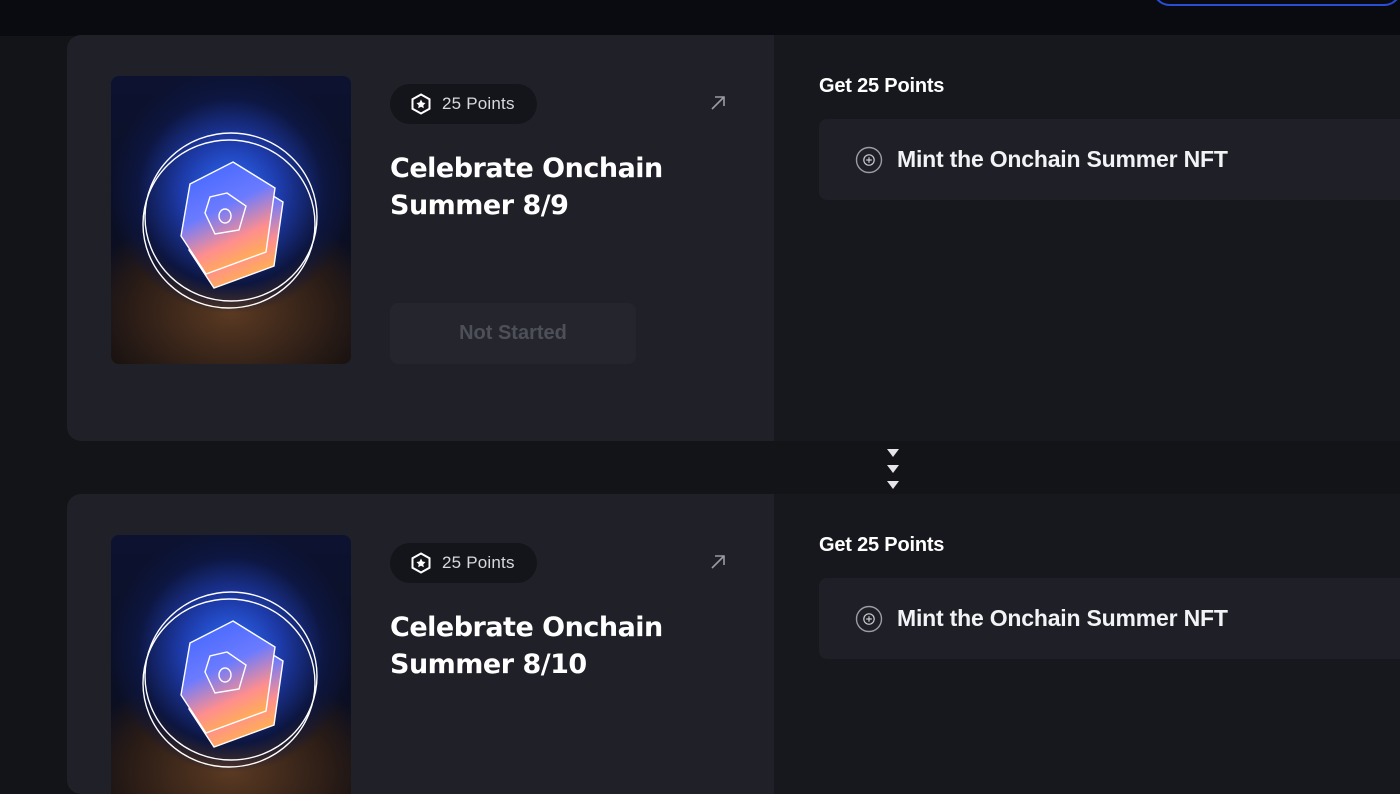 The image size is (1400, 794). I want to click on quest-title: Celebrate Onchain Summer 8/9, so click(526, 187).